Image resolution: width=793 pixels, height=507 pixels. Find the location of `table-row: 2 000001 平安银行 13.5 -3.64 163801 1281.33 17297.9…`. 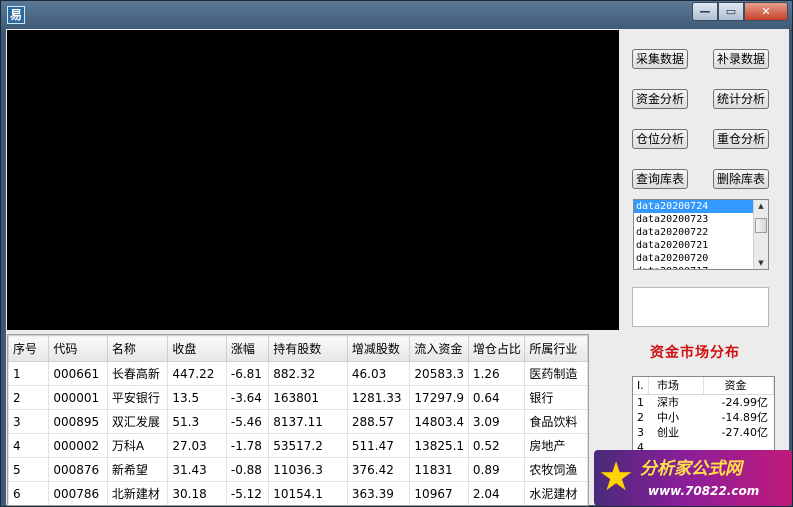

table-row: 2 000001 平安银行 13.5 -3.64 163801 1281.33 17297.9… is located at coordinates (298, 397).